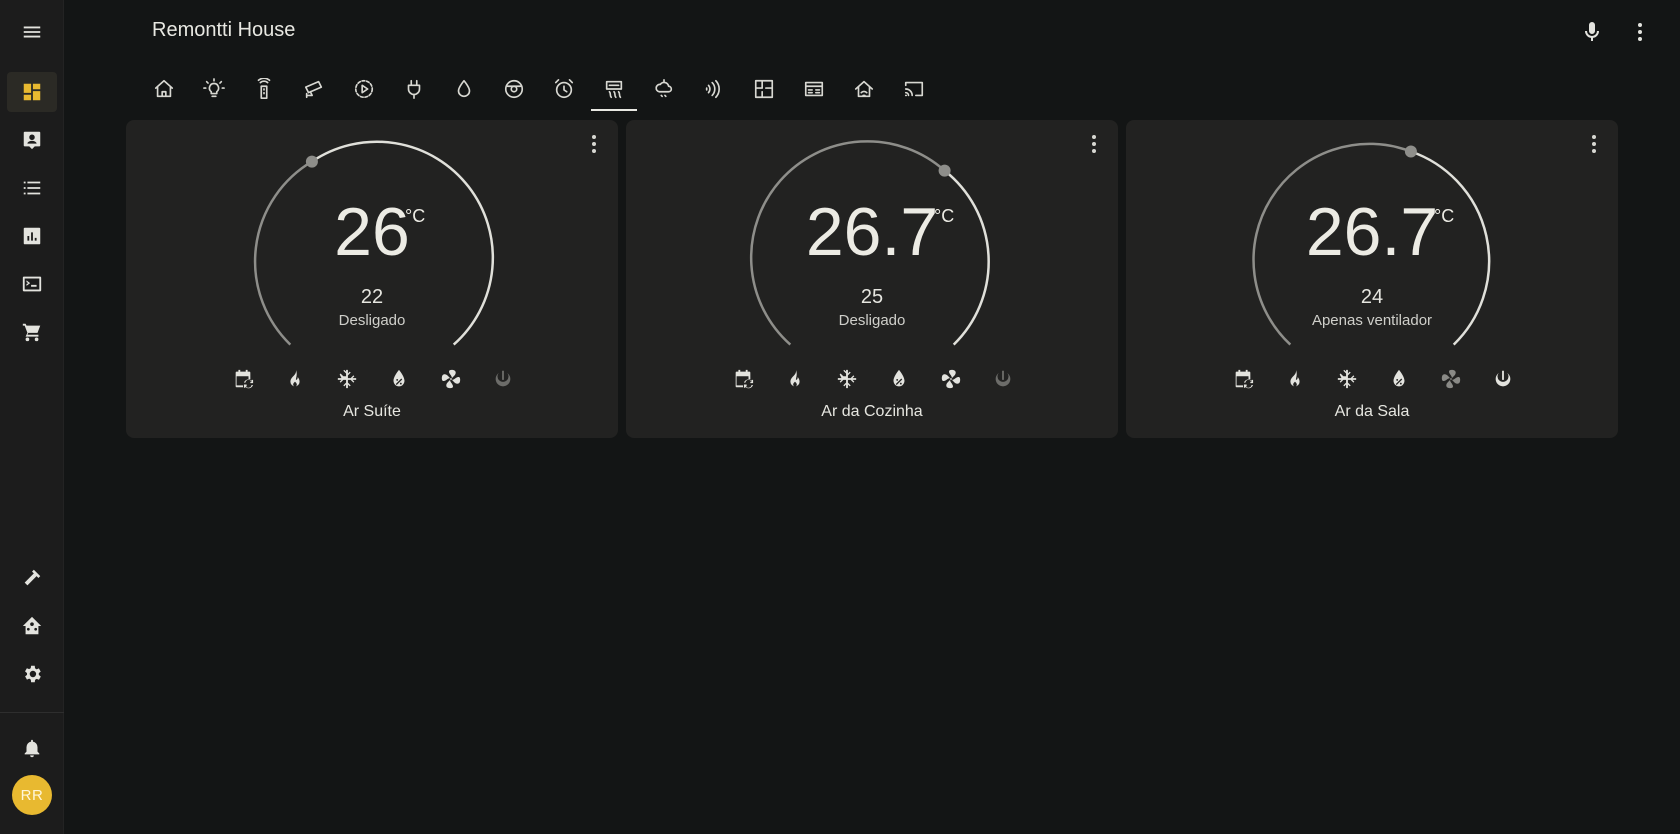  I want to click on tab-cast, so click(914, 88).